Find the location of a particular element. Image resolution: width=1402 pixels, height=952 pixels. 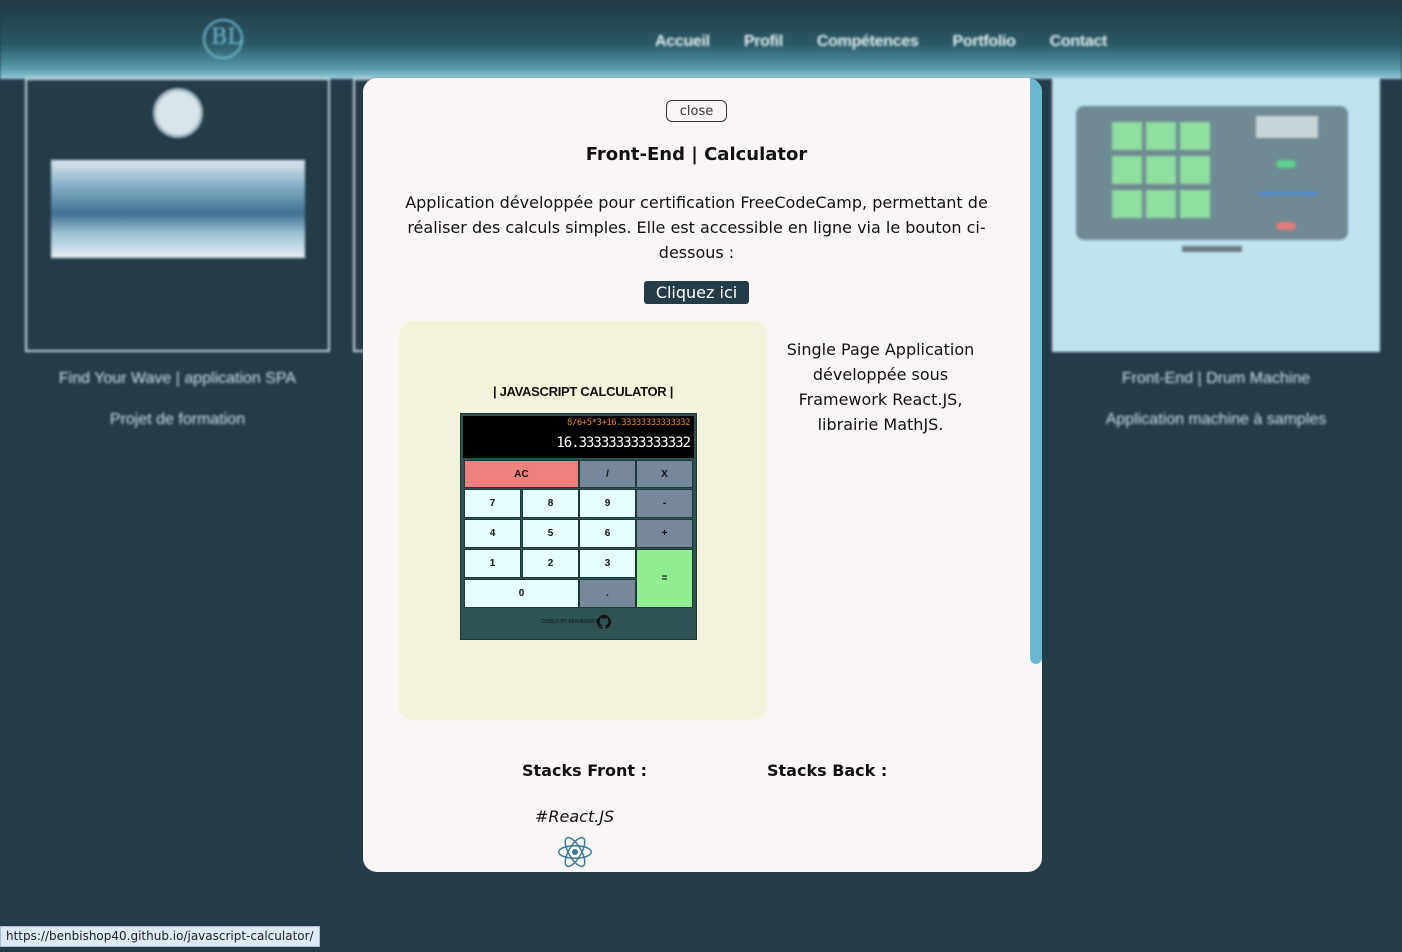

portfolio-card-drum-machine is located at coordinates (1216, 215).